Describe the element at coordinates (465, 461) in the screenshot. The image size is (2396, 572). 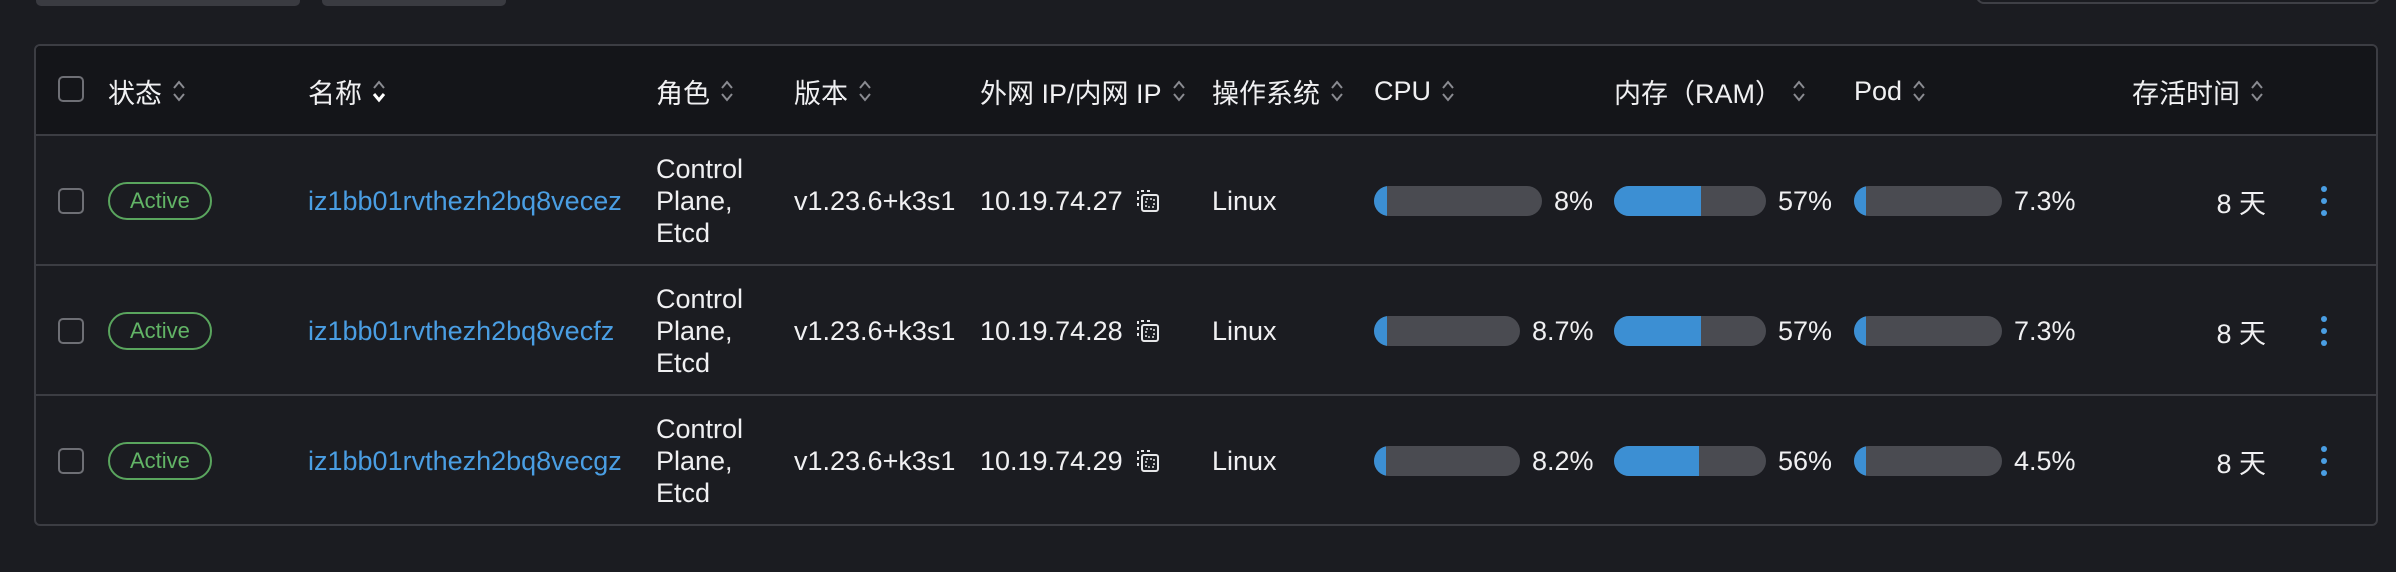
I see `node-name-link: iz1bb01rvthezh2bq8vecgz` at that location.